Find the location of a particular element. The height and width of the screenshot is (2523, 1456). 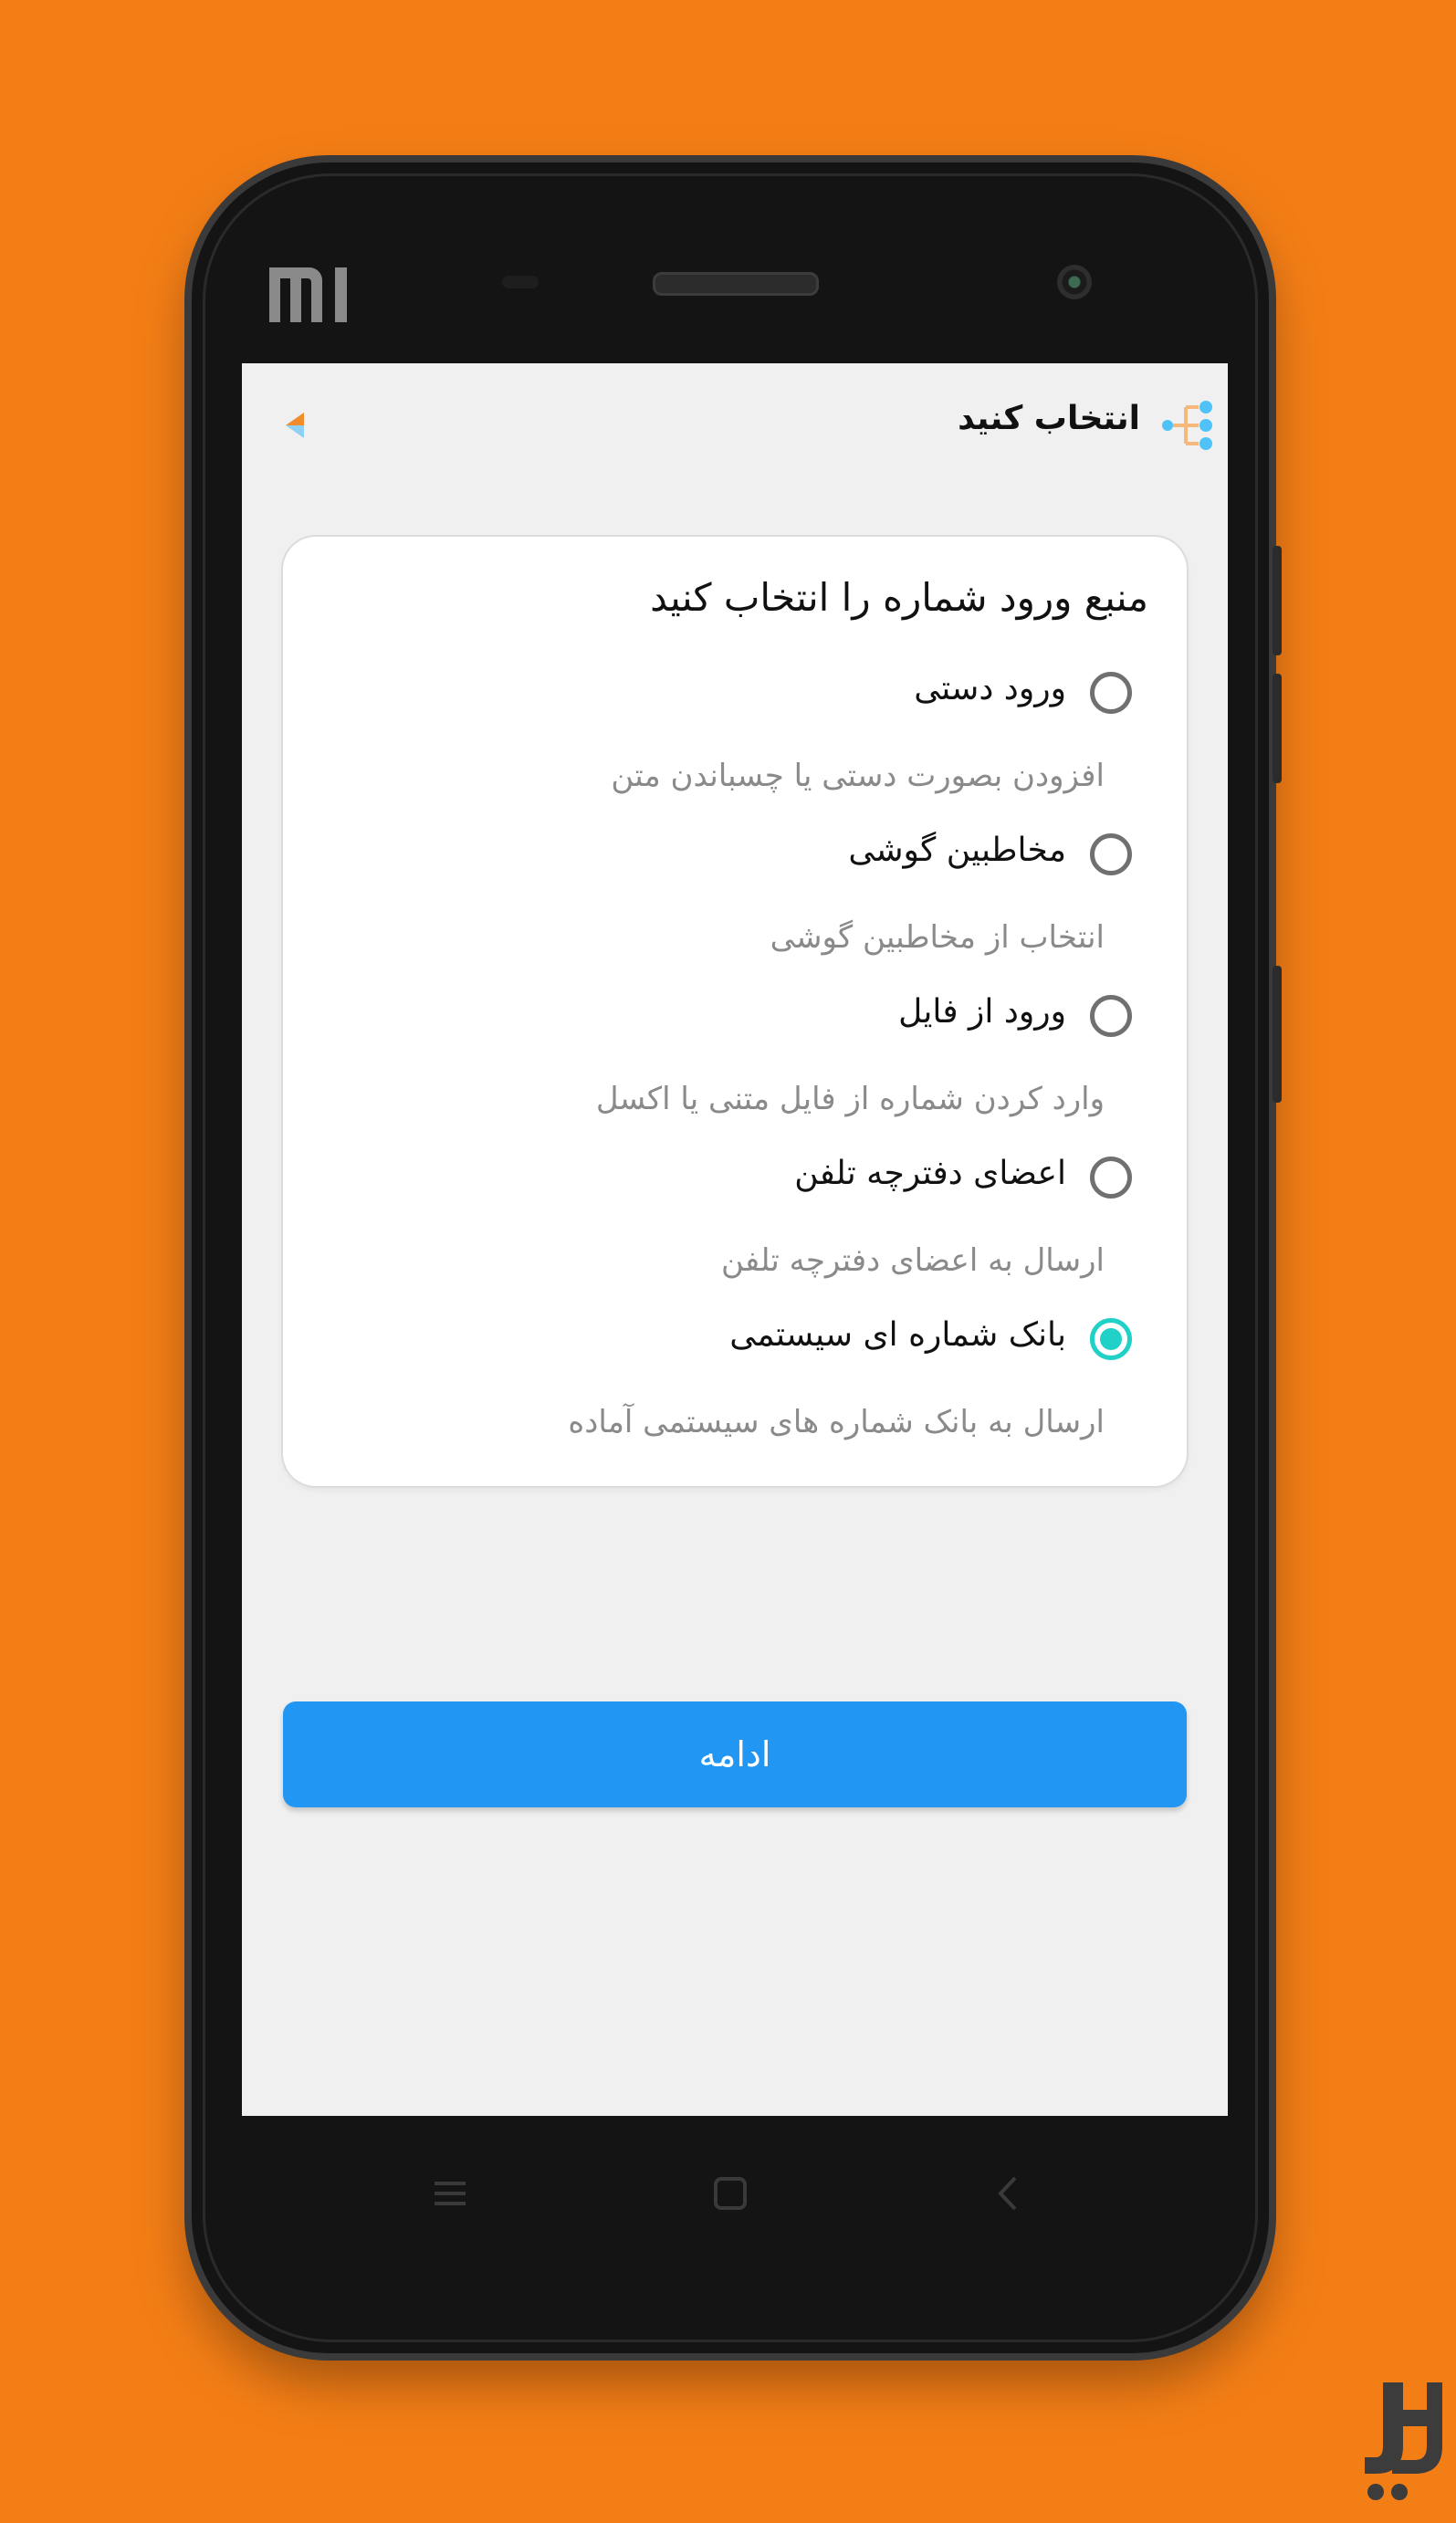

radio-file-import is located at coordinates (1111, 1016).